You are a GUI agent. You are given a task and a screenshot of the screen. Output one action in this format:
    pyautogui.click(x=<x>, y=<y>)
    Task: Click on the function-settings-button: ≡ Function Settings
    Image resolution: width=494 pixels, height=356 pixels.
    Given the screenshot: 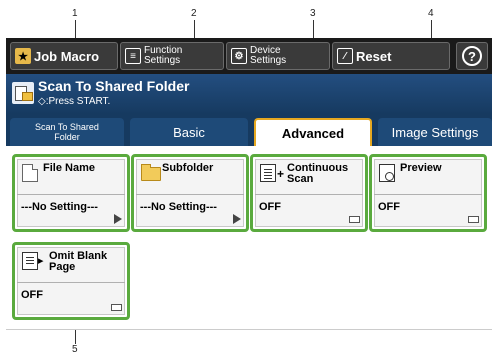 What is the action you would take?
    pyautogui.click(x=172, y=56)
    